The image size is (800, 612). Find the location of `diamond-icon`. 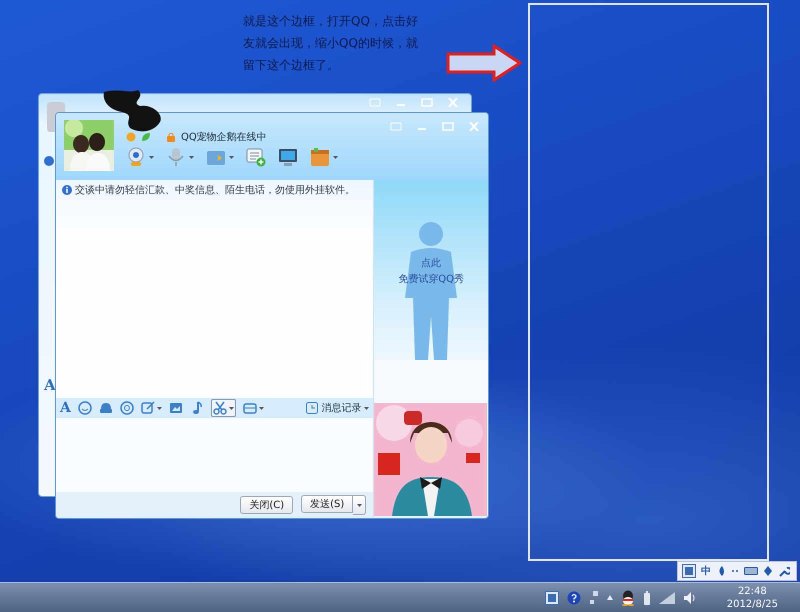

diamond-icon is located at coordinates (768, 571).